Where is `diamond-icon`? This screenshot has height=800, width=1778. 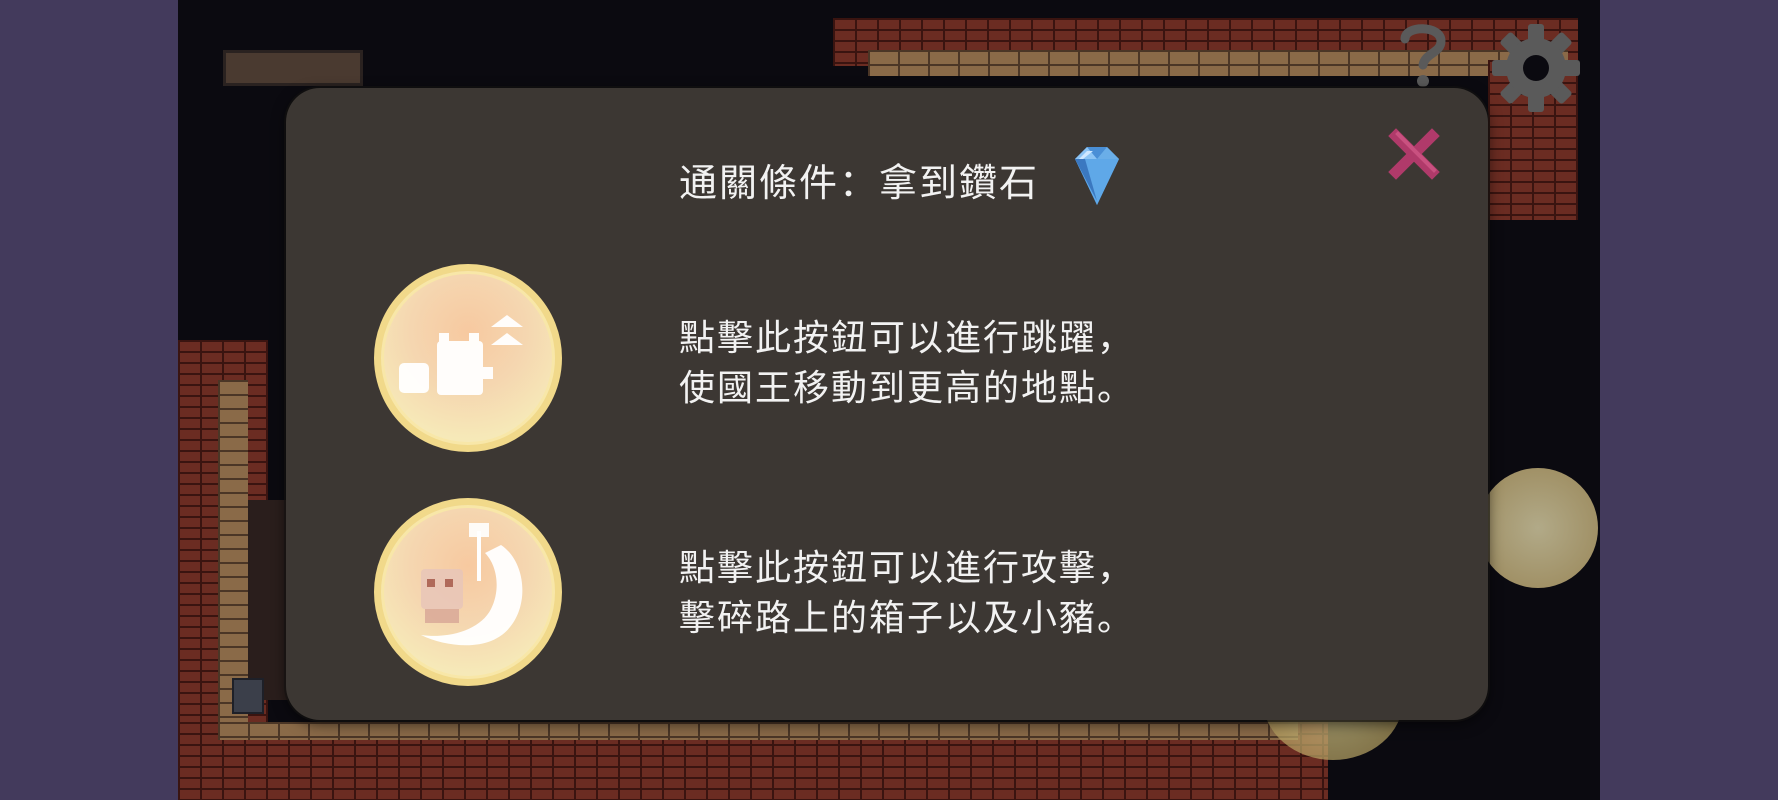 diamond-icon is located at coordinates (1097, 179).